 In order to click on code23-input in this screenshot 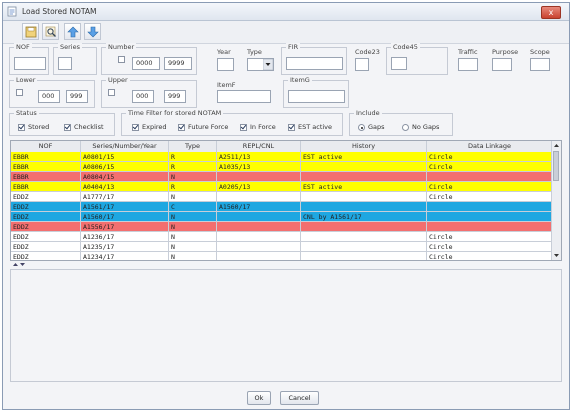, I will do `click(362, 64)`.